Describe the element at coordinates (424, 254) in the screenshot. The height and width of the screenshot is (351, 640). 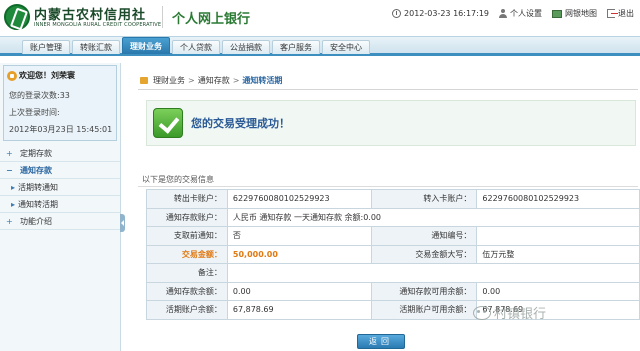
I see `amount-words-label: 交易金额大写：` at that location.